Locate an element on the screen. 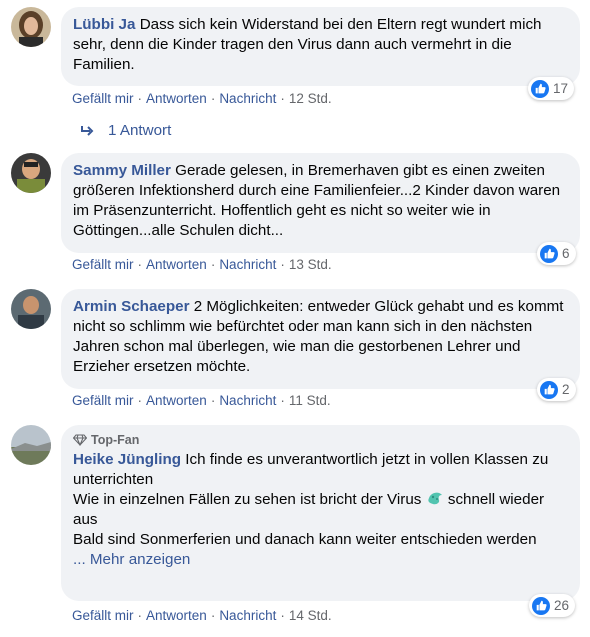 The image size is (590, 637). comment-actions: Gefällt mir · Antworten · Nachricht · 11 Std. is located at coordinates (201, 400).